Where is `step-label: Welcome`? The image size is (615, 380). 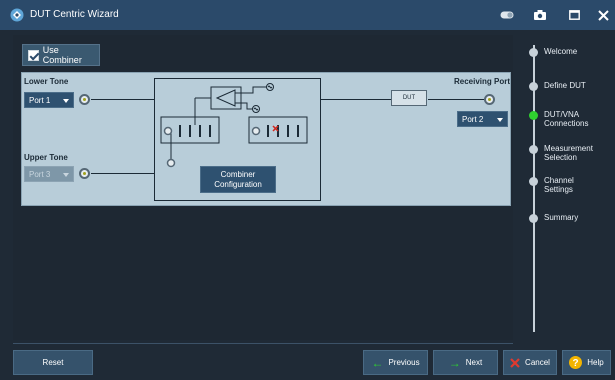 step-label: Welcome is located at coordinates (561, 51).